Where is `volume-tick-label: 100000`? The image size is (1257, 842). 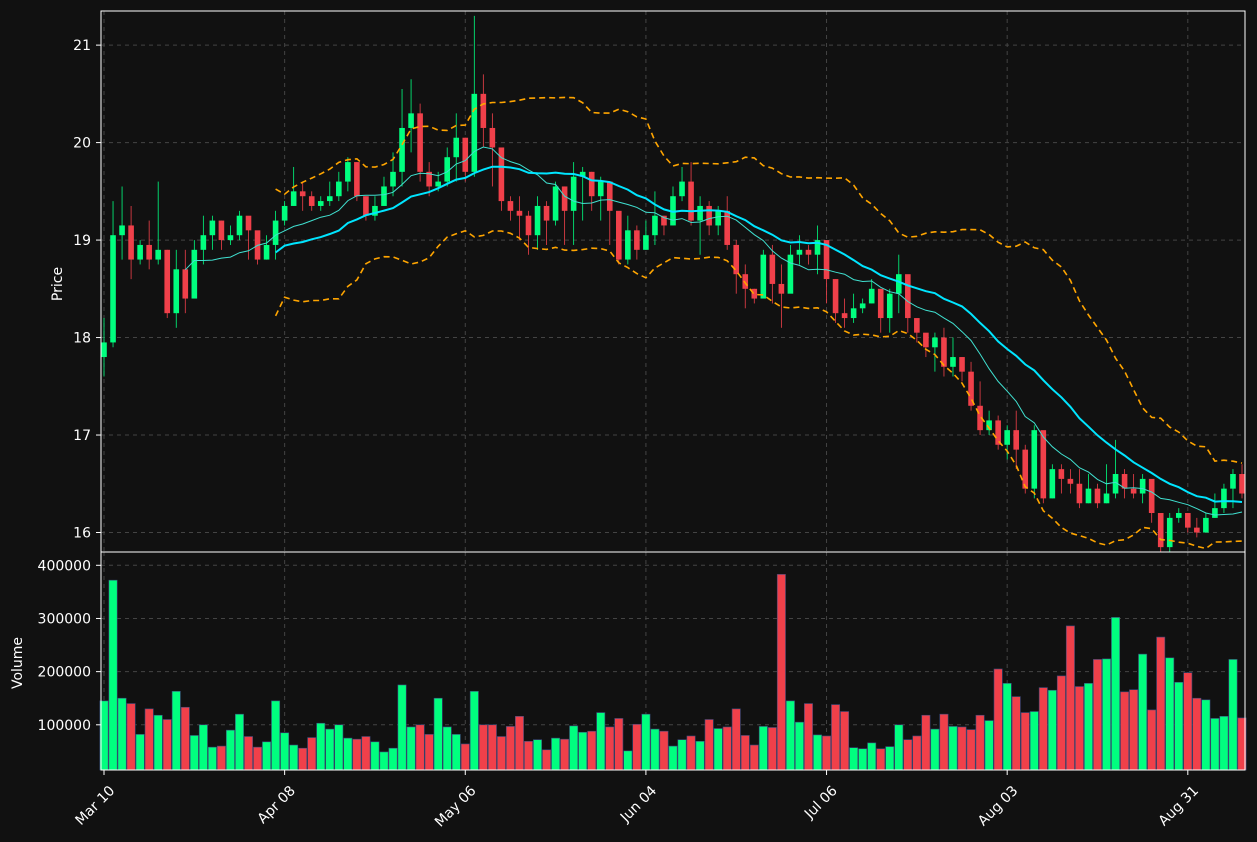
volume-tick-label: 100000 is located at coordinates (64, 726).